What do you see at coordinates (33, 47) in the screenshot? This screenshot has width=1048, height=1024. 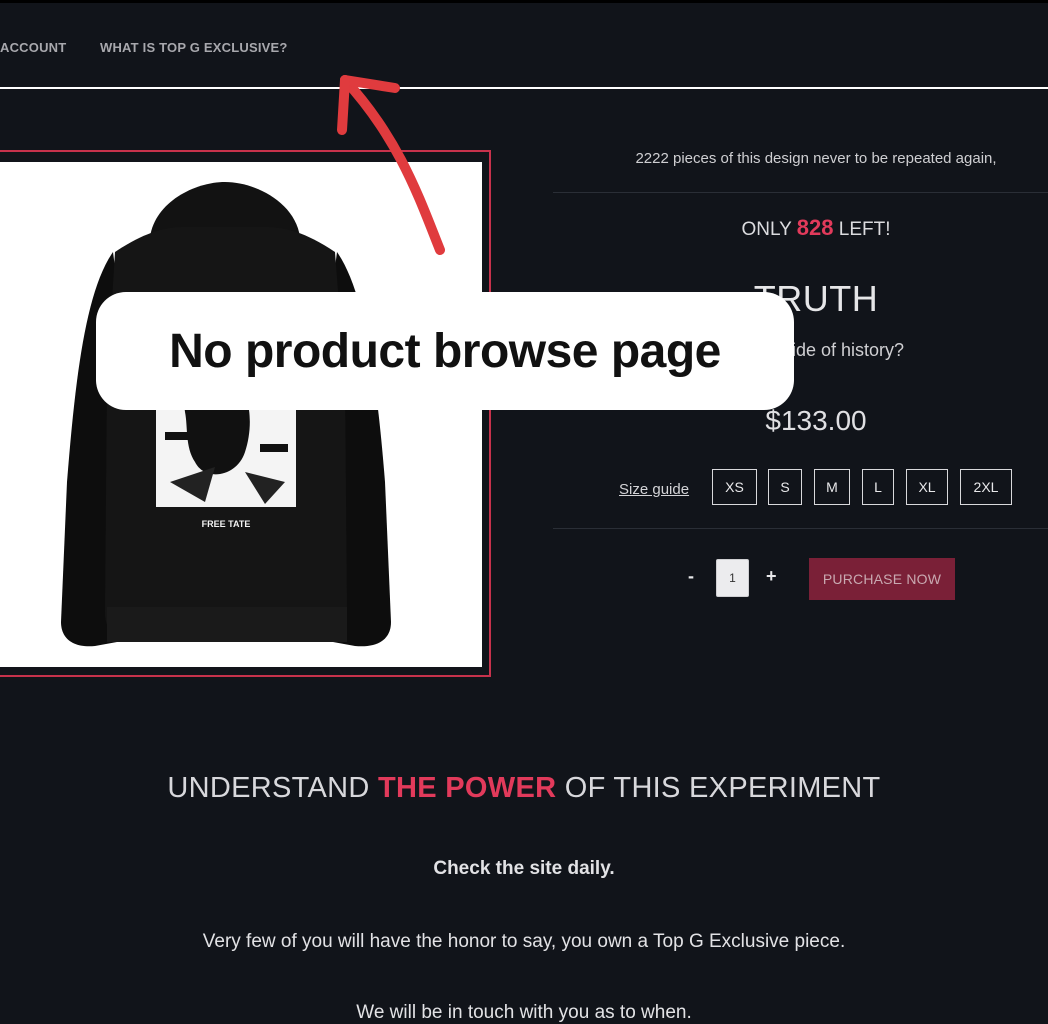 I see `nav-account-link: ACCOUNT` at bounding box center [33, 47].